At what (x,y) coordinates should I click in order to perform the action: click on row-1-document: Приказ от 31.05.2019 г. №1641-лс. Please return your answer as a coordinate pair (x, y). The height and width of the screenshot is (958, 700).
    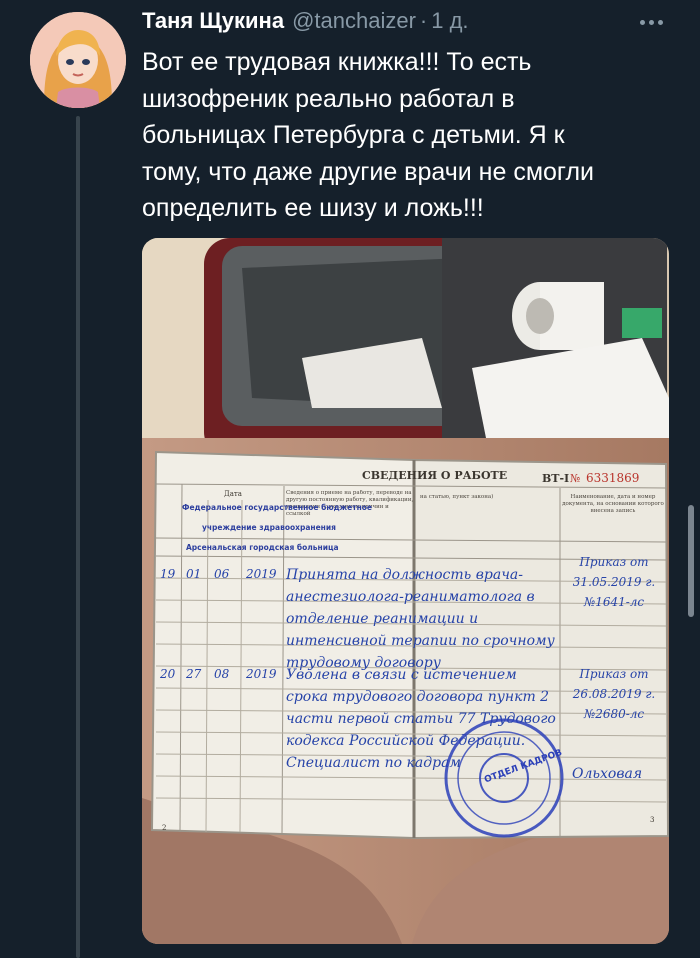
    Looking at the image, I should click on (614, 582).